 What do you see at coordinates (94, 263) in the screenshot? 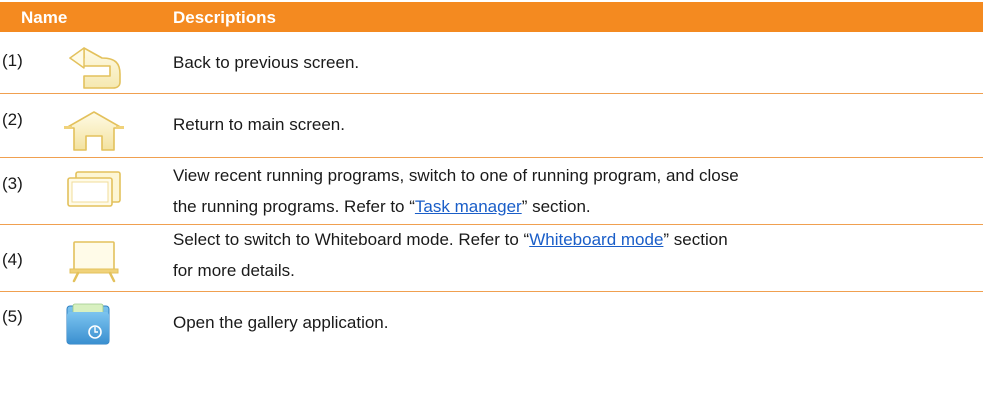
I see `whiteboard-icon` at bounding box center [94, 263].